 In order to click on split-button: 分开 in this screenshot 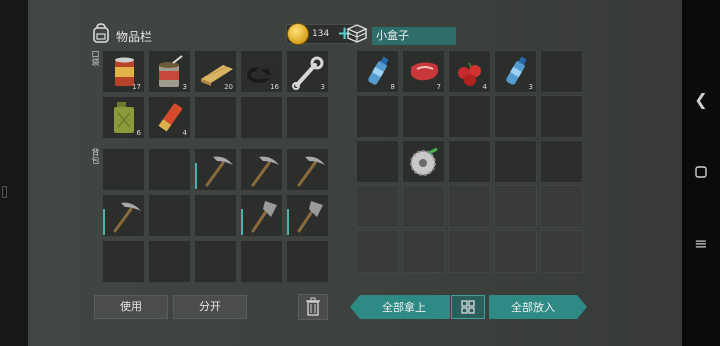, I will do `click(210, 307)`.